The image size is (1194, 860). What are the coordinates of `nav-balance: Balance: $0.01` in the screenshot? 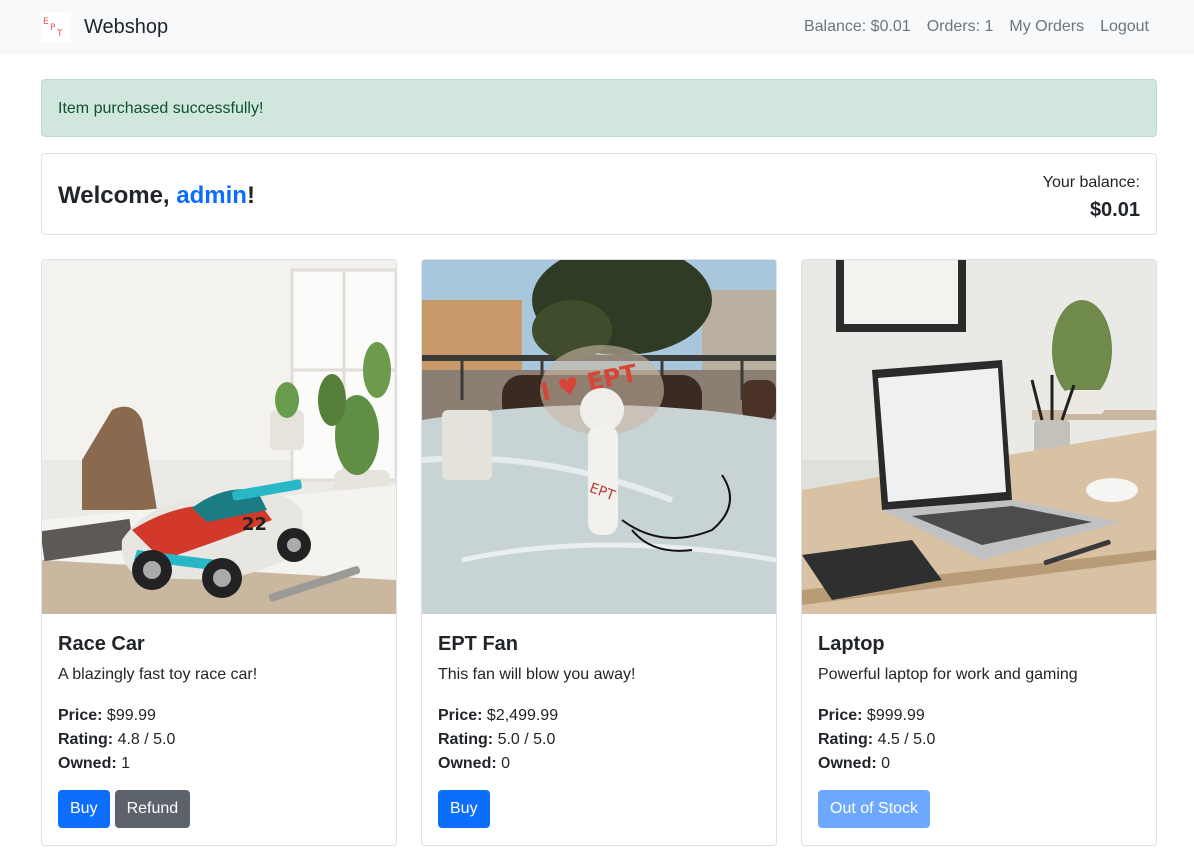 It's located at (857, 27).